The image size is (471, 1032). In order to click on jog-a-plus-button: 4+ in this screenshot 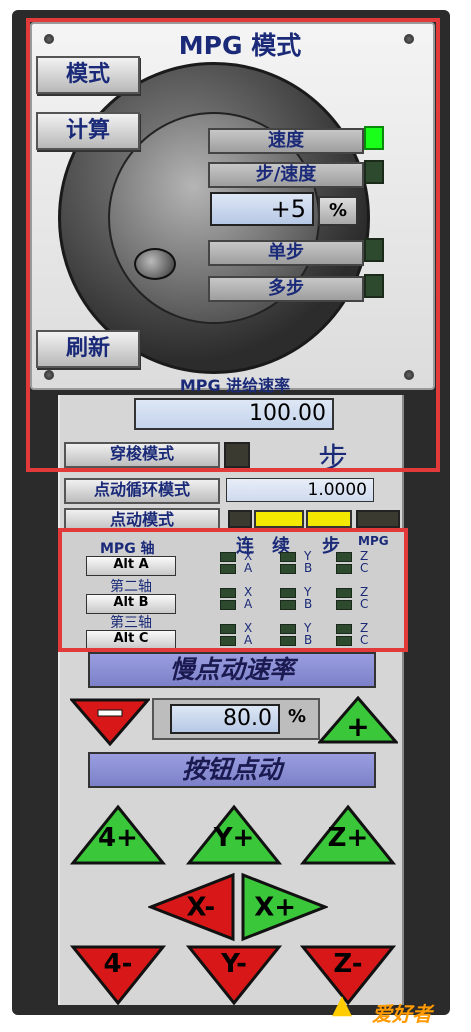, I will do `click(118, 835)`.